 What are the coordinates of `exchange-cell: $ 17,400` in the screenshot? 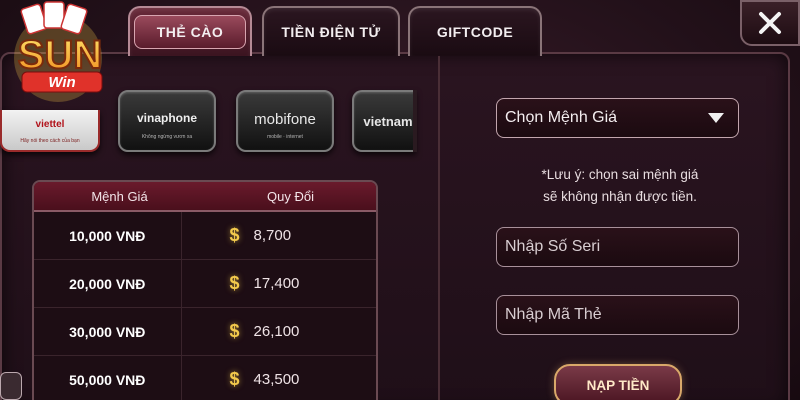 It's located at (279, 283).